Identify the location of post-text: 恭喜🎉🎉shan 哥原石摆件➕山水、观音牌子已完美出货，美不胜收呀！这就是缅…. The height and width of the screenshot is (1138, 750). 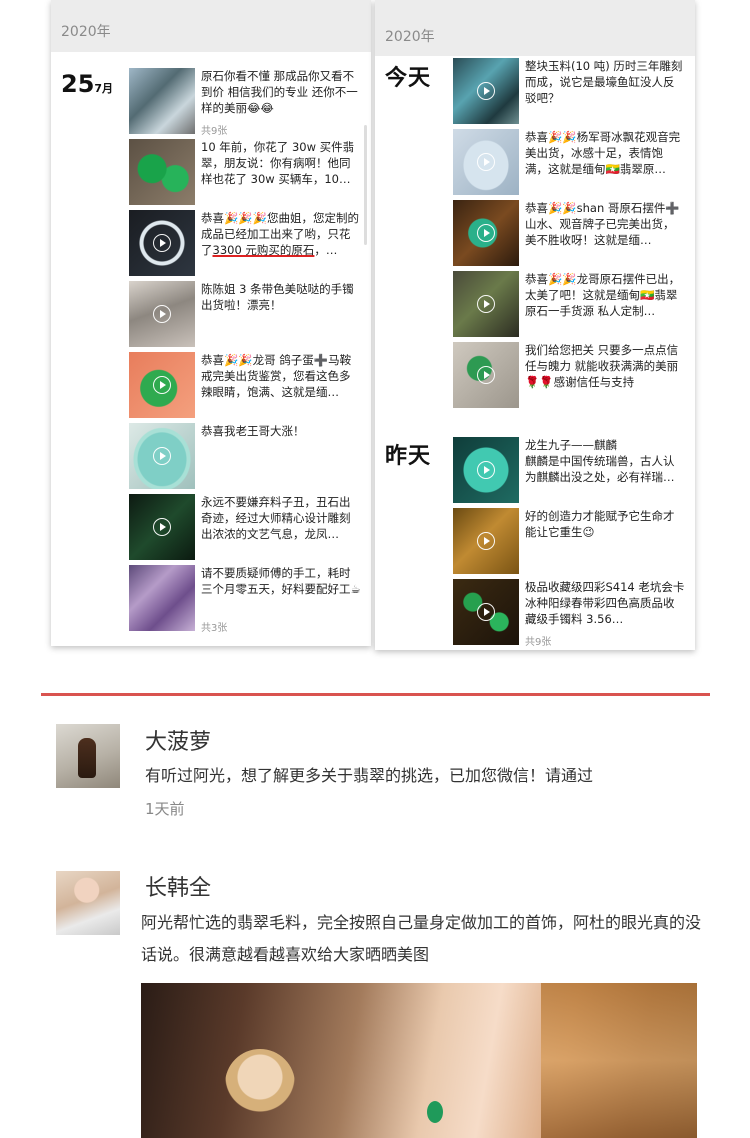
(602, 224).